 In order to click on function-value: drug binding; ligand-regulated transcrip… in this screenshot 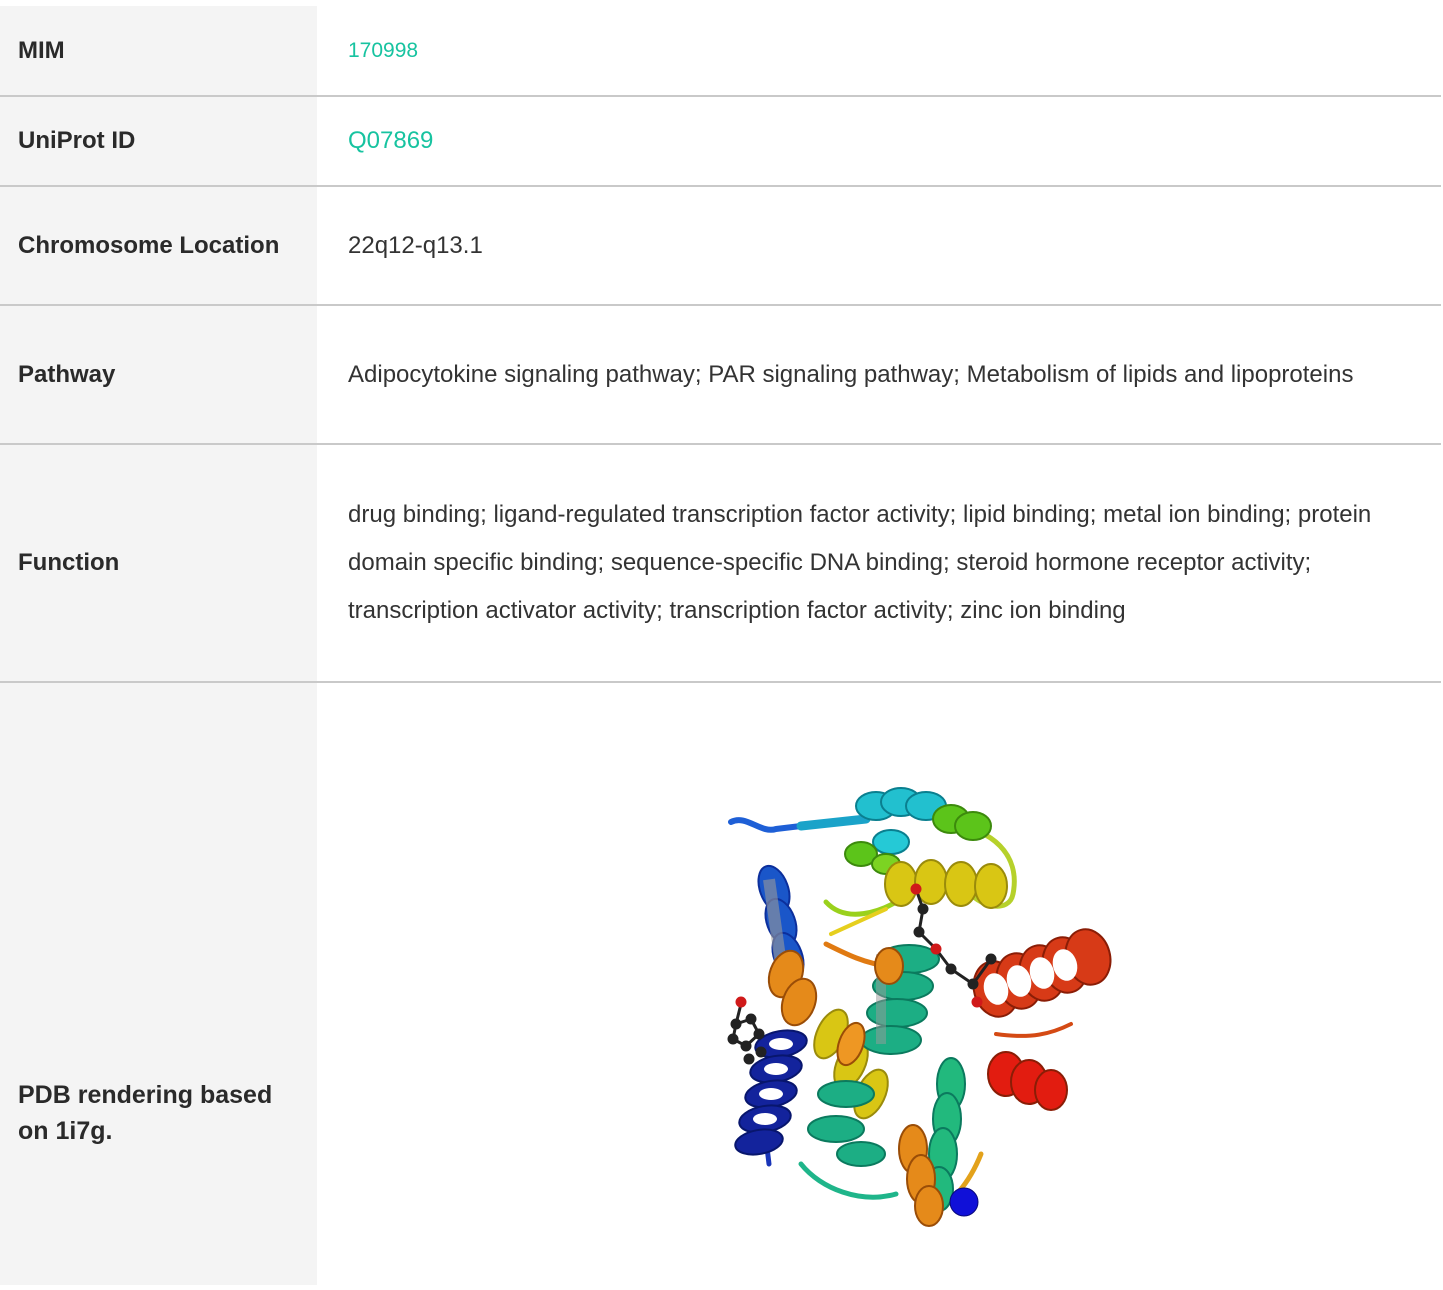, I will do `click(879, 563)`.